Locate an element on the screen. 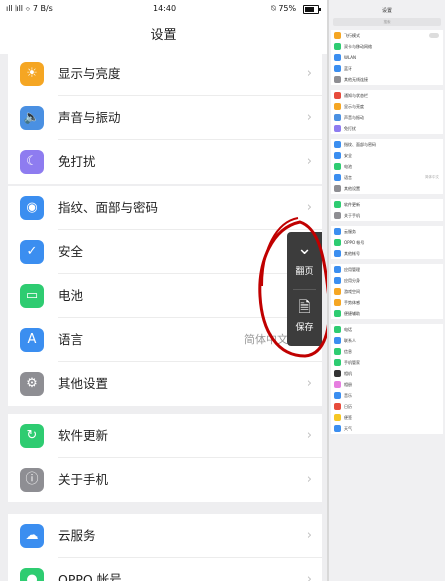 The image size is (445, 581). speaker-icon: 🔈 is located at coordinates (32, 118).